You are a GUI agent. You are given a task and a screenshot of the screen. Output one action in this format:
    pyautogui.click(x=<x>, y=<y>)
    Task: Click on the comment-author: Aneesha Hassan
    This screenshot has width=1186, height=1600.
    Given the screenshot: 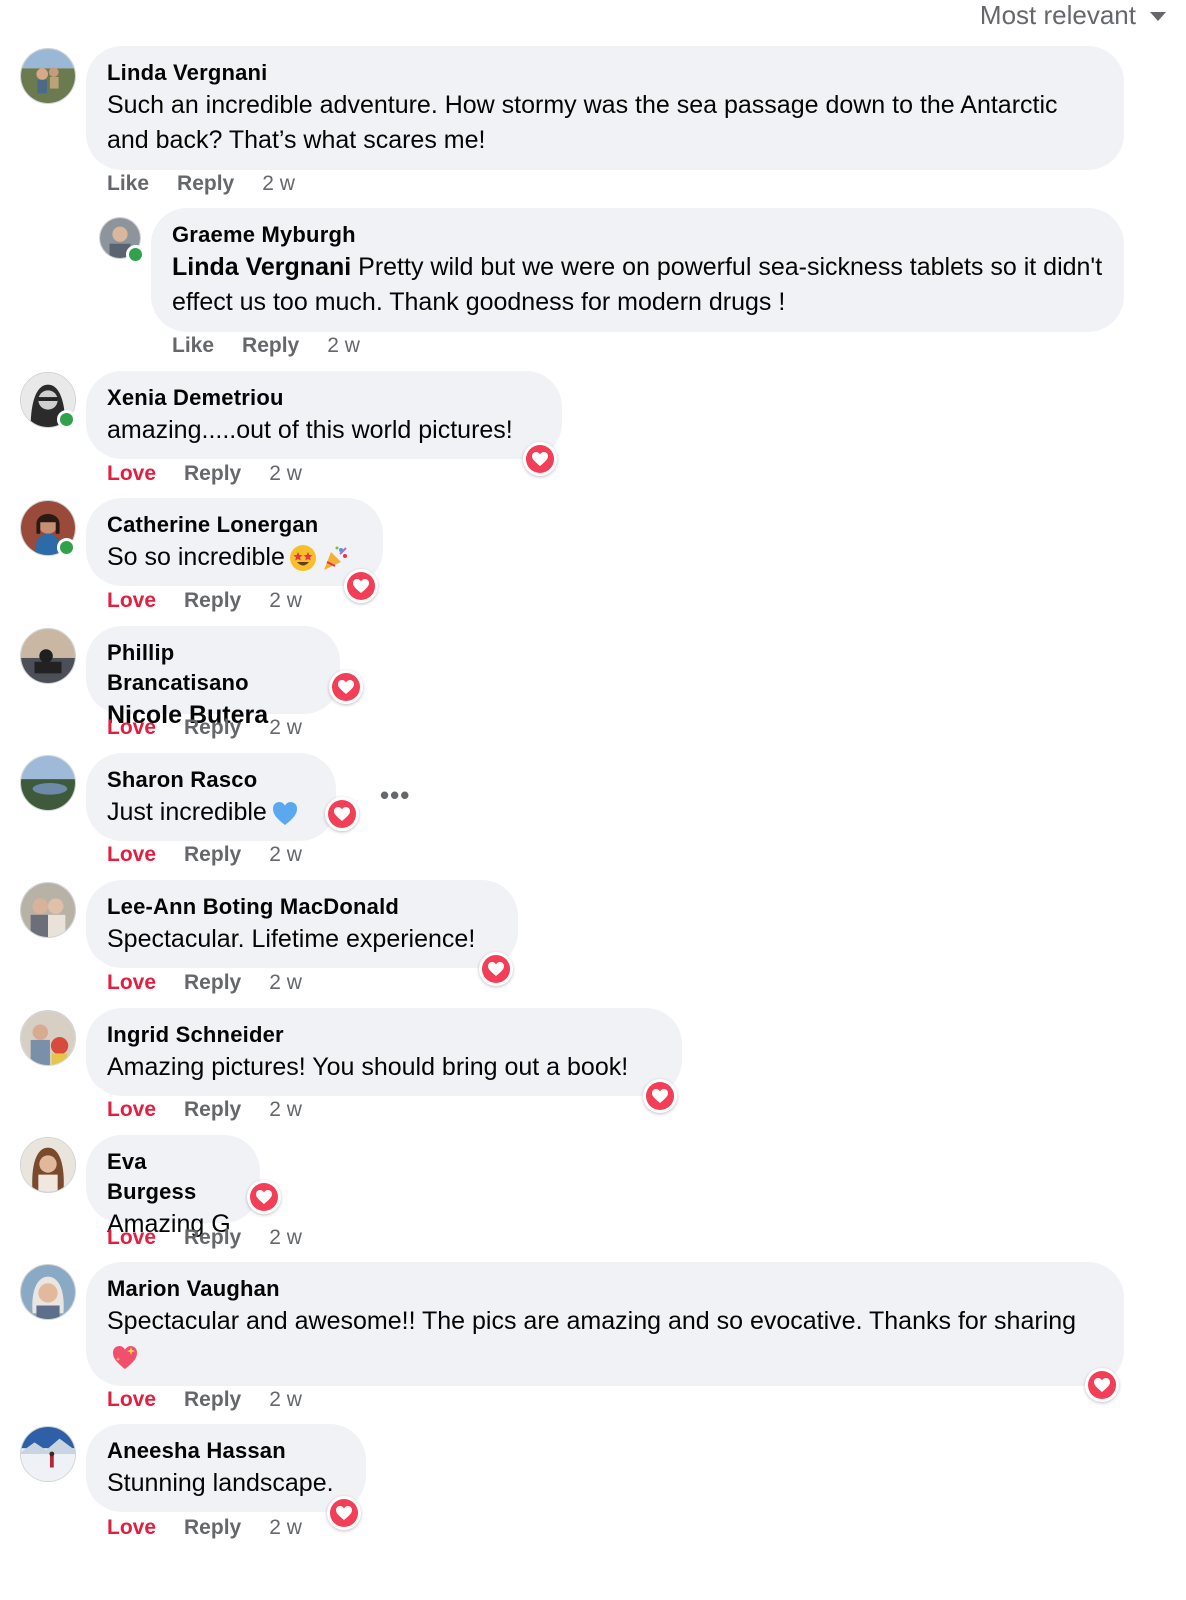 What is the action you would take?
    pyautogui.click(x=226, y=1451)
    